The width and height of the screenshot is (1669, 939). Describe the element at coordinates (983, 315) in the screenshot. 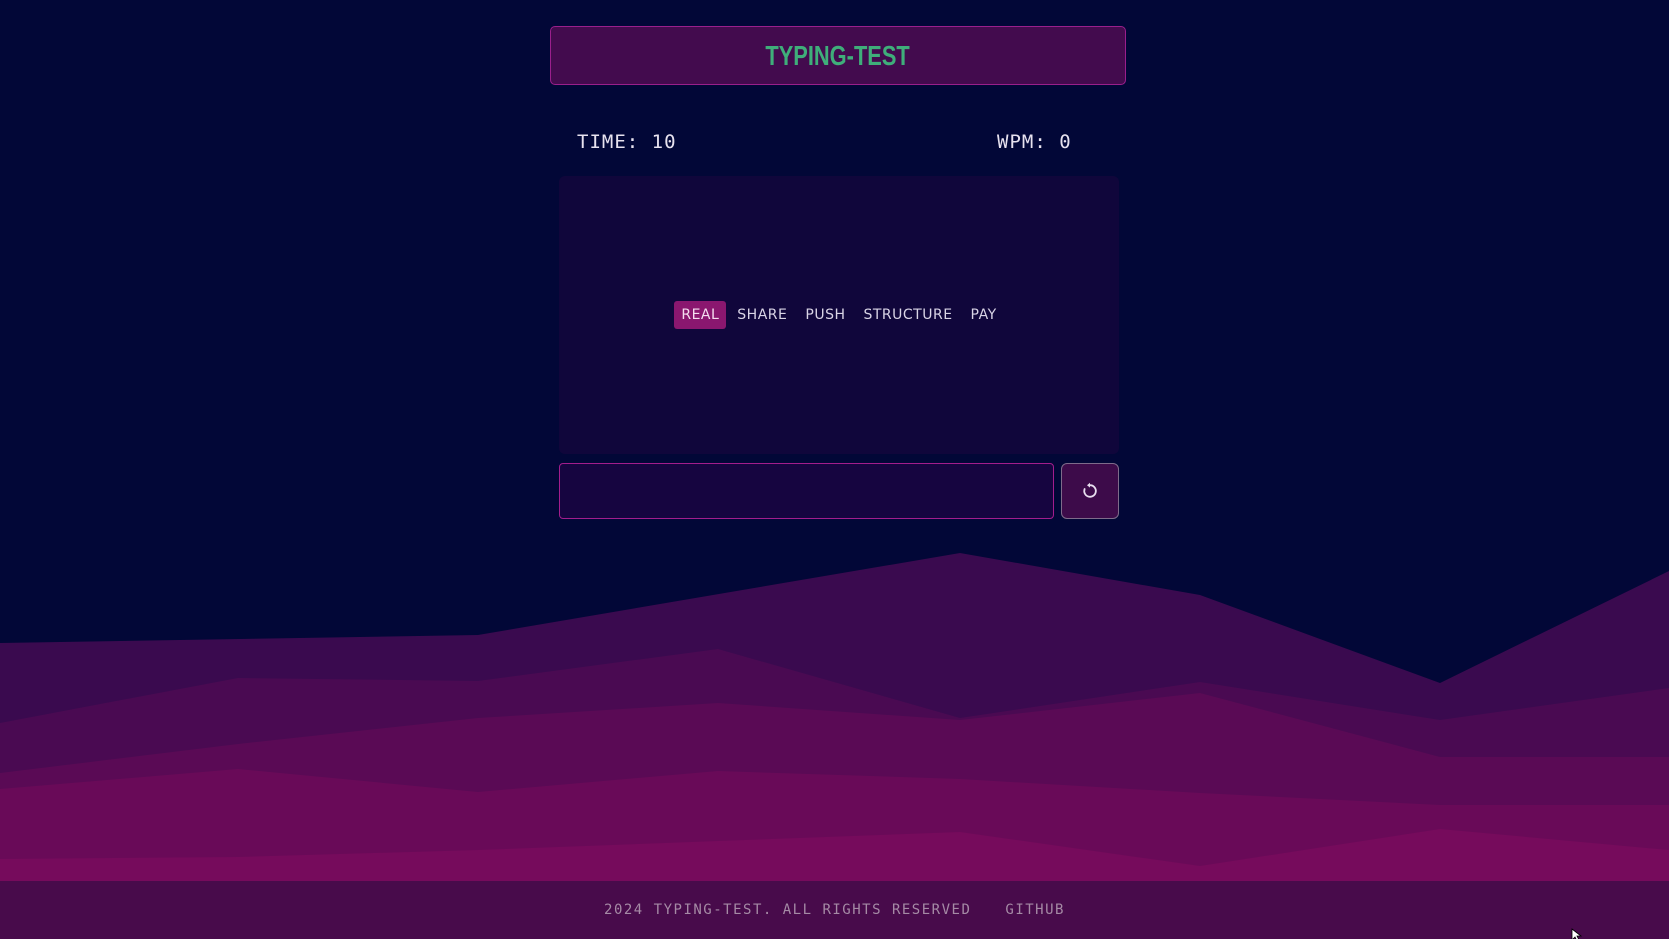

I see `word-item: PAY` at that location.